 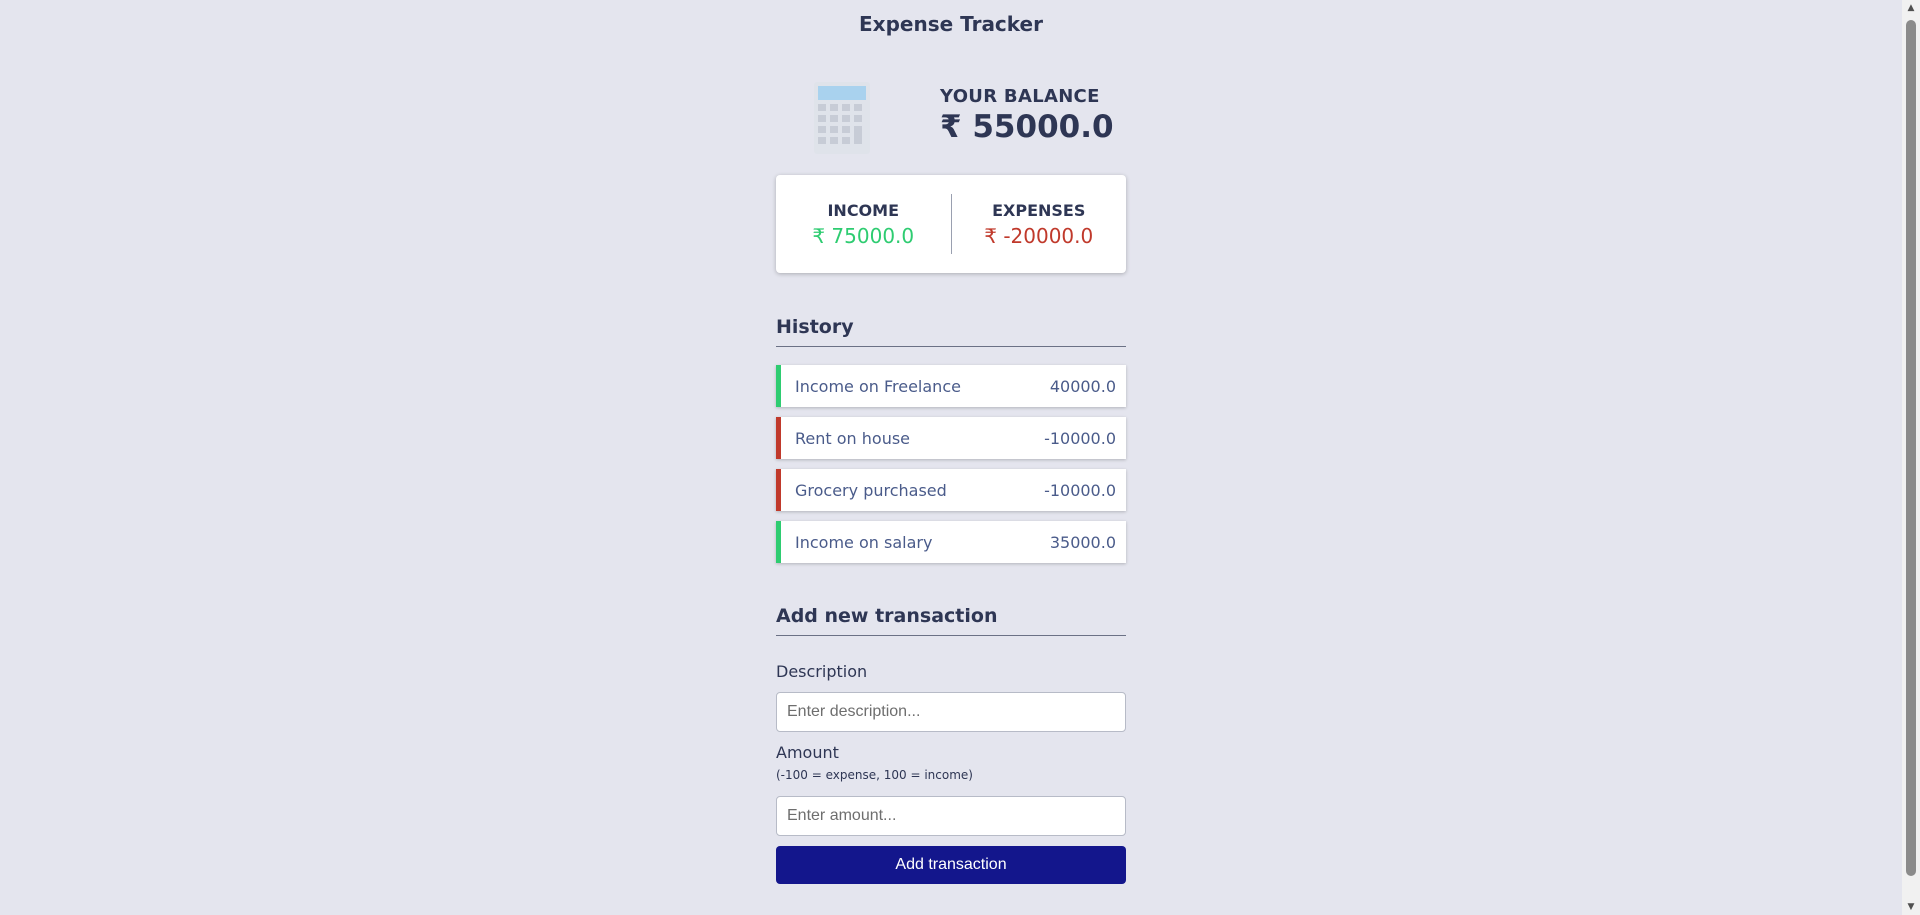 What do you see at coordinates (842, 118) in the screenshot?
I see `calculator-icon` at bounding box center [842, 118].